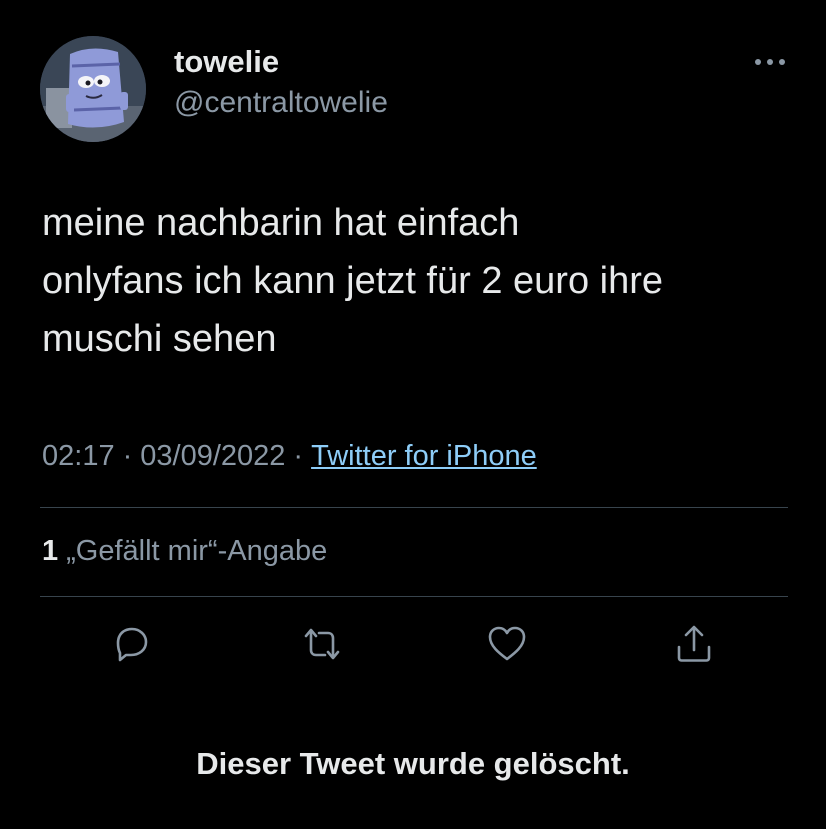 The width and height of the screenshot is (826, 829). I want to click on user-handle: @centraltowelie, so click(281, 103).